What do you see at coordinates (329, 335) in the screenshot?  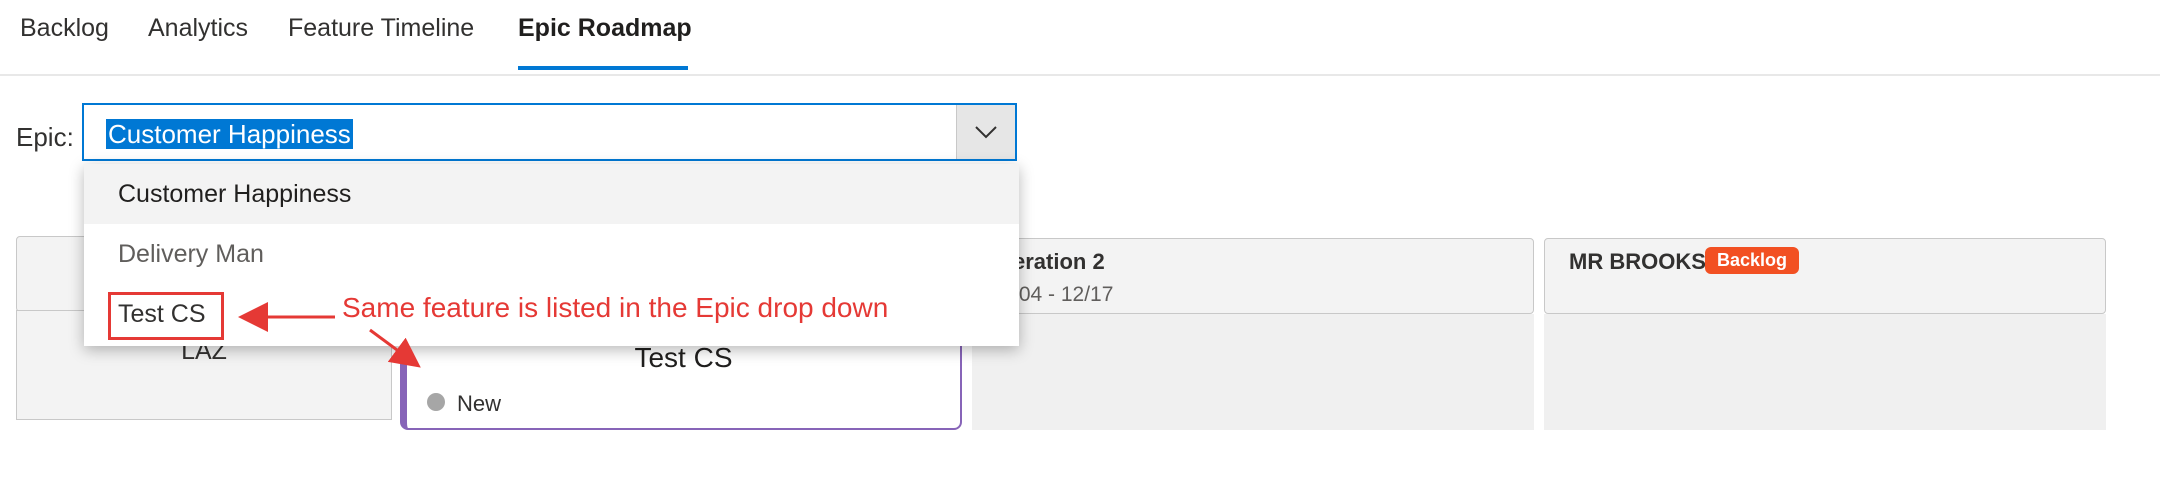 I see `annotation-arrows` at bounding box center [329, 335].